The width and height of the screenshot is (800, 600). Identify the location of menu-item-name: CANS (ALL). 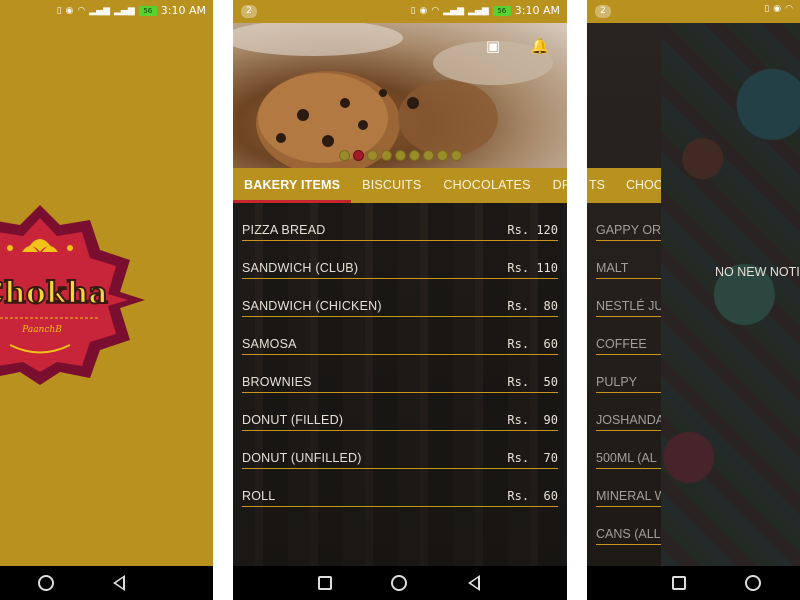
(628, 534).